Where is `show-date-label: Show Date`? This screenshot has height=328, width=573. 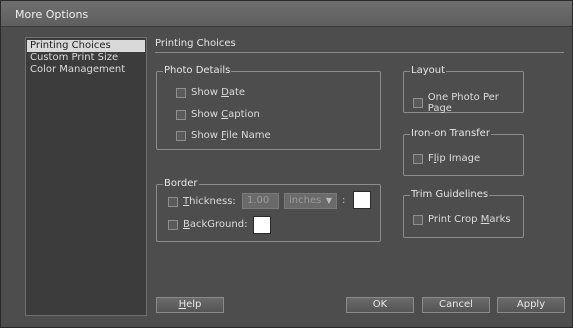
show-date-label: Show Date is located at coordinates (218, 92).